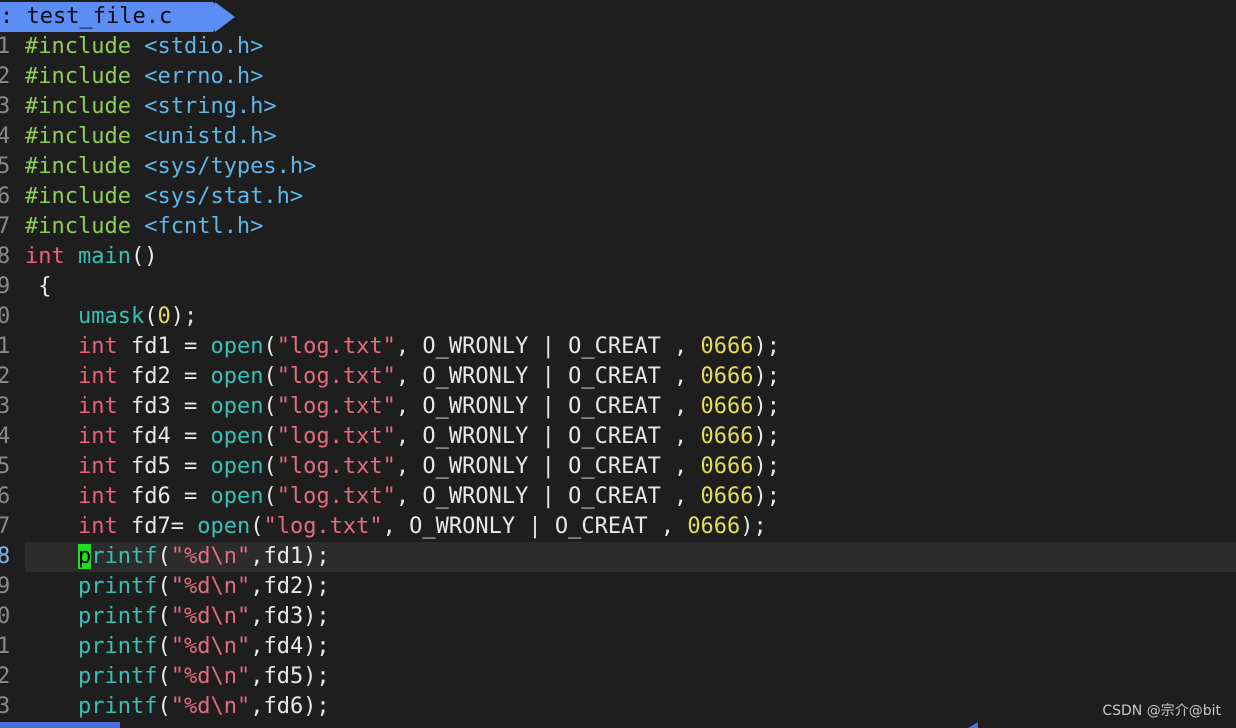 The image size is (1236, 728). I want to click on code-token: fd6 =, so click(164, 496).